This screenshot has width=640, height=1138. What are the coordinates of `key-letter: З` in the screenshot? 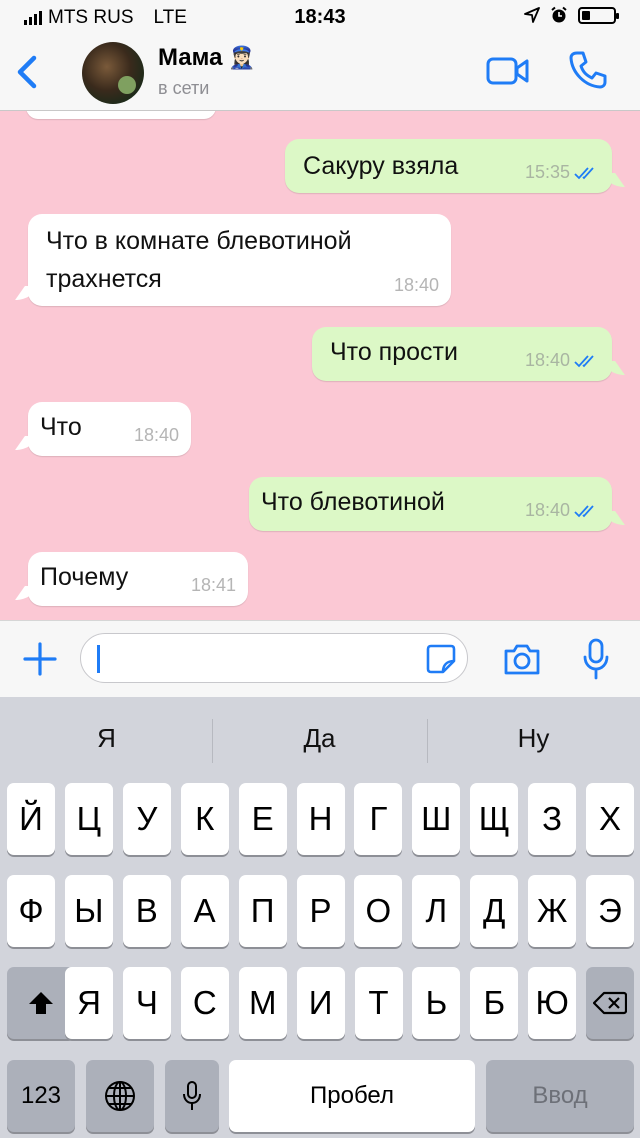 It's located at (552, 819).